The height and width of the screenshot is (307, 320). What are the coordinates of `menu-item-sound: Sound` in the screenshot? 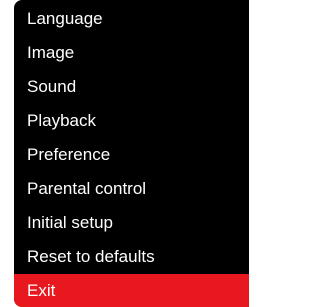 It's located at (131, 87).